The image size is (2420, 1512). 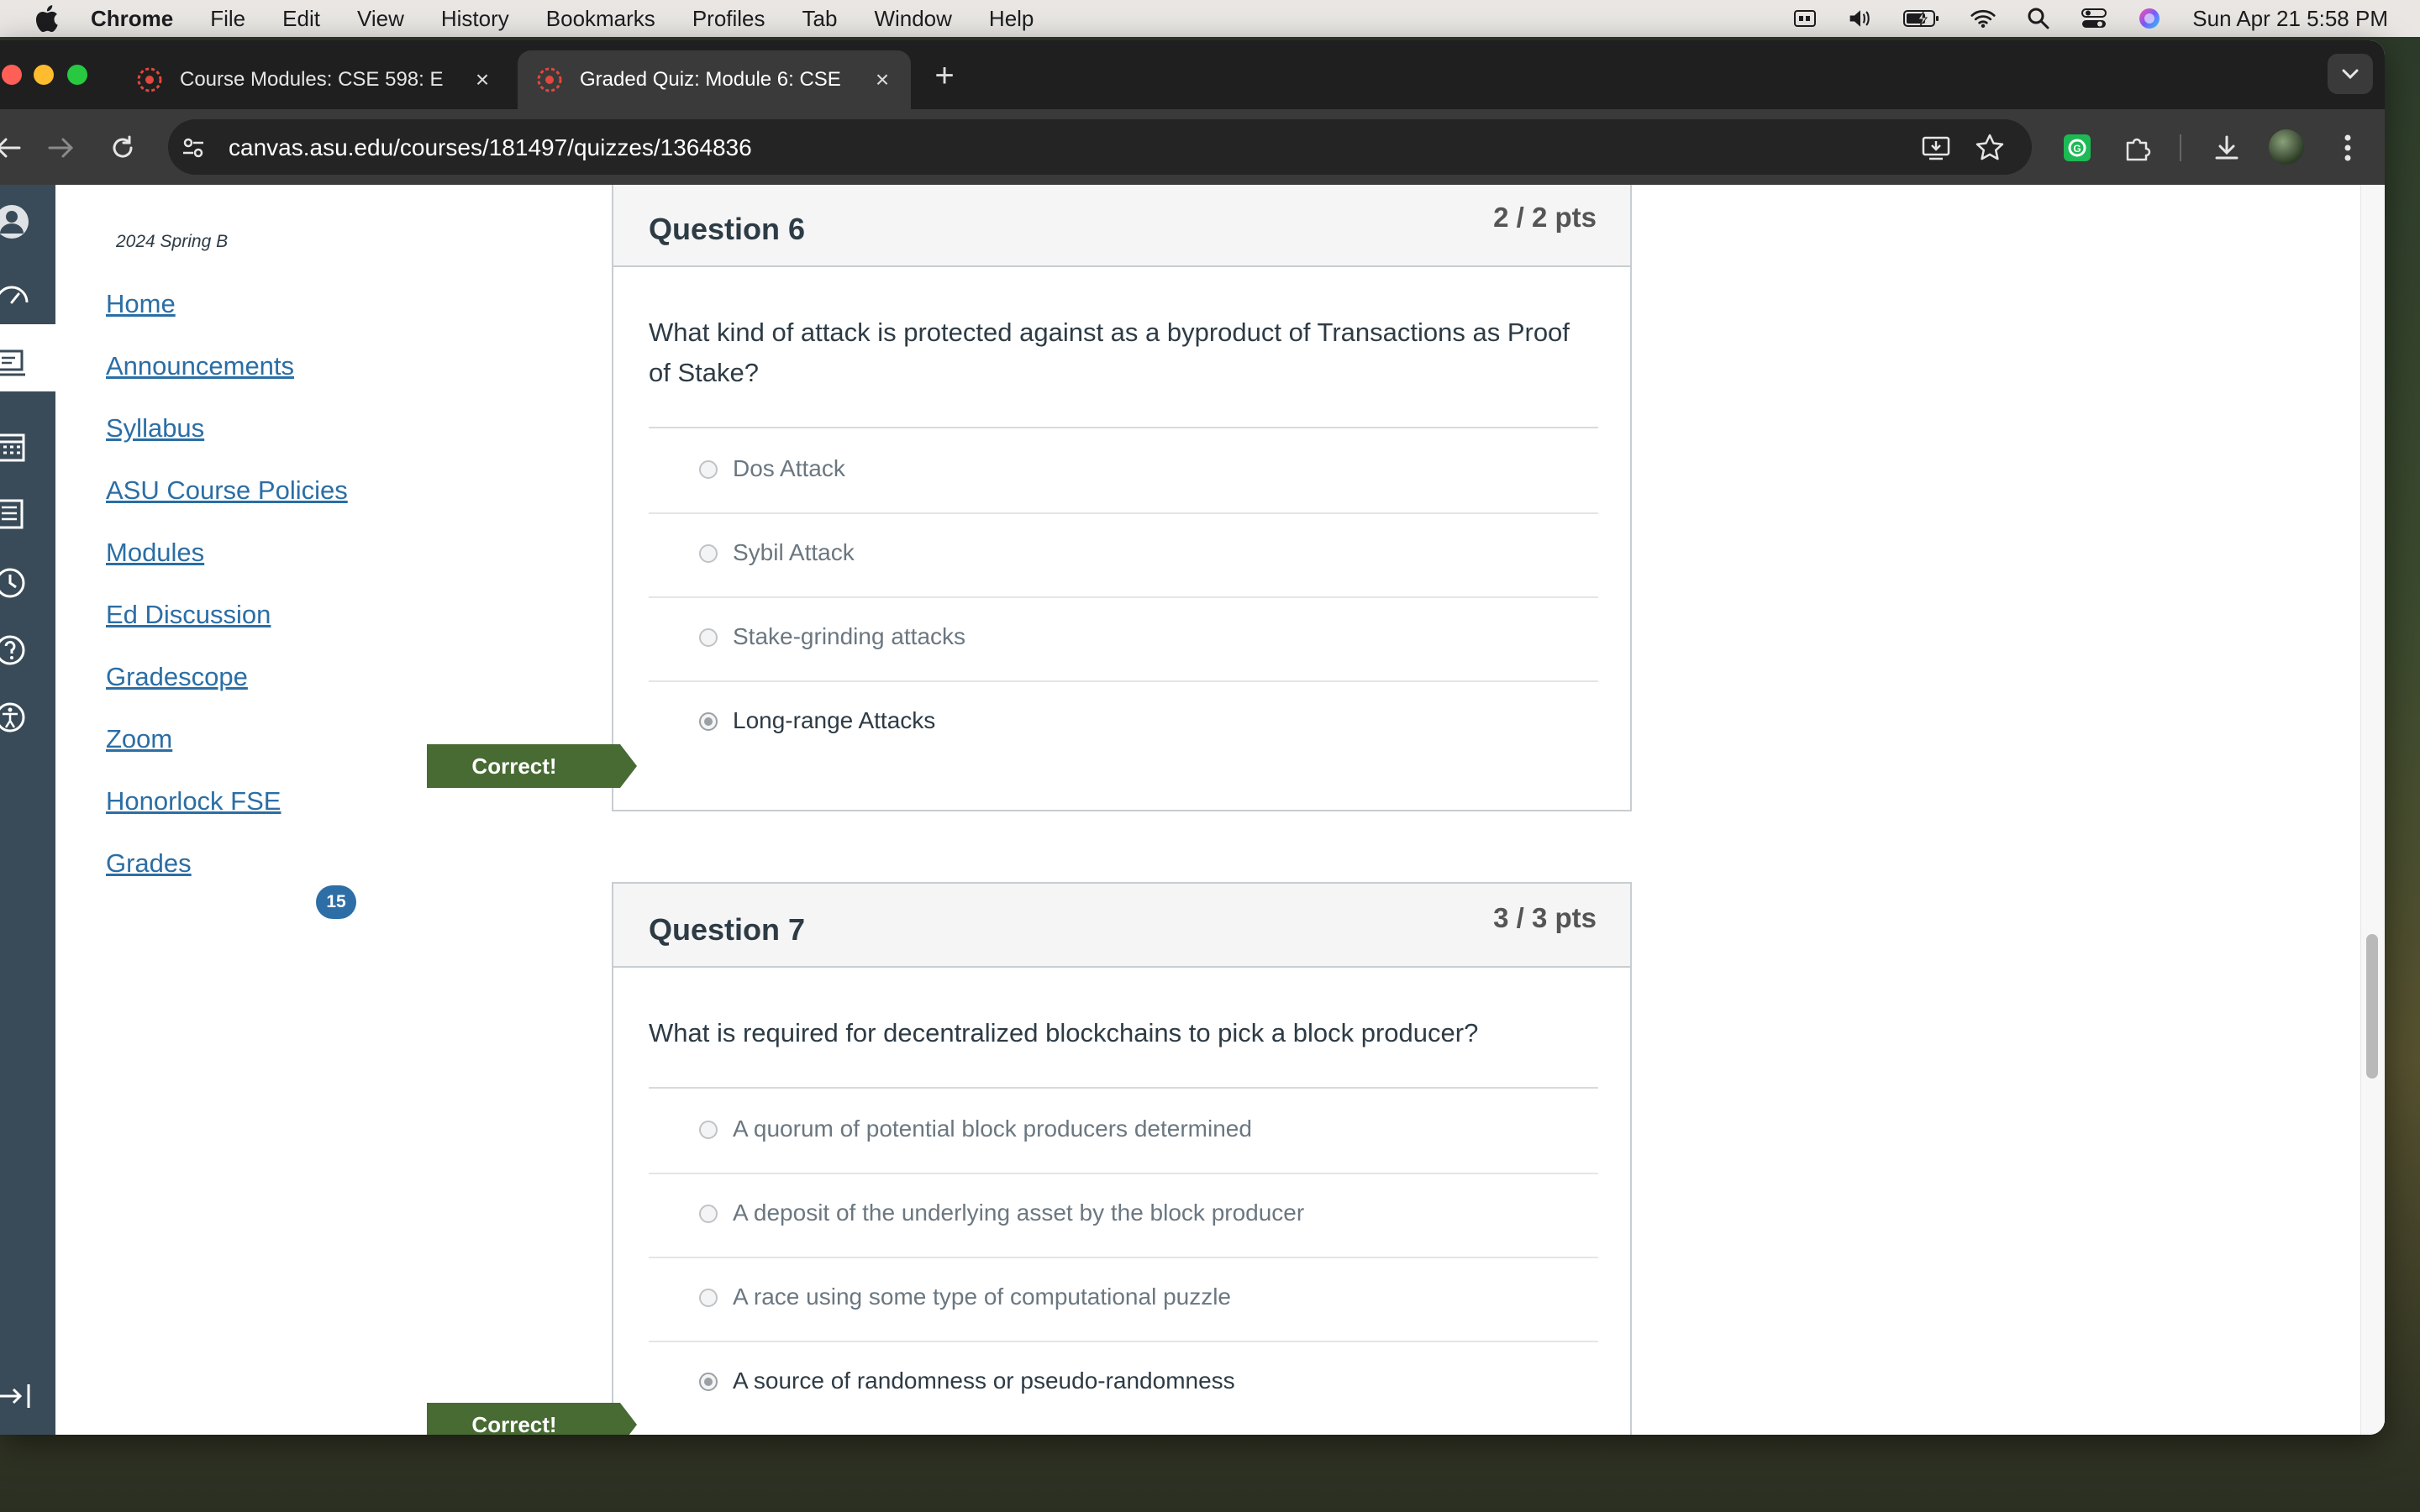 What do you see at coordinates (1990, 148) in the screenshot?
I see `bookmark-star-icon` at bounding box center [1990, 148].